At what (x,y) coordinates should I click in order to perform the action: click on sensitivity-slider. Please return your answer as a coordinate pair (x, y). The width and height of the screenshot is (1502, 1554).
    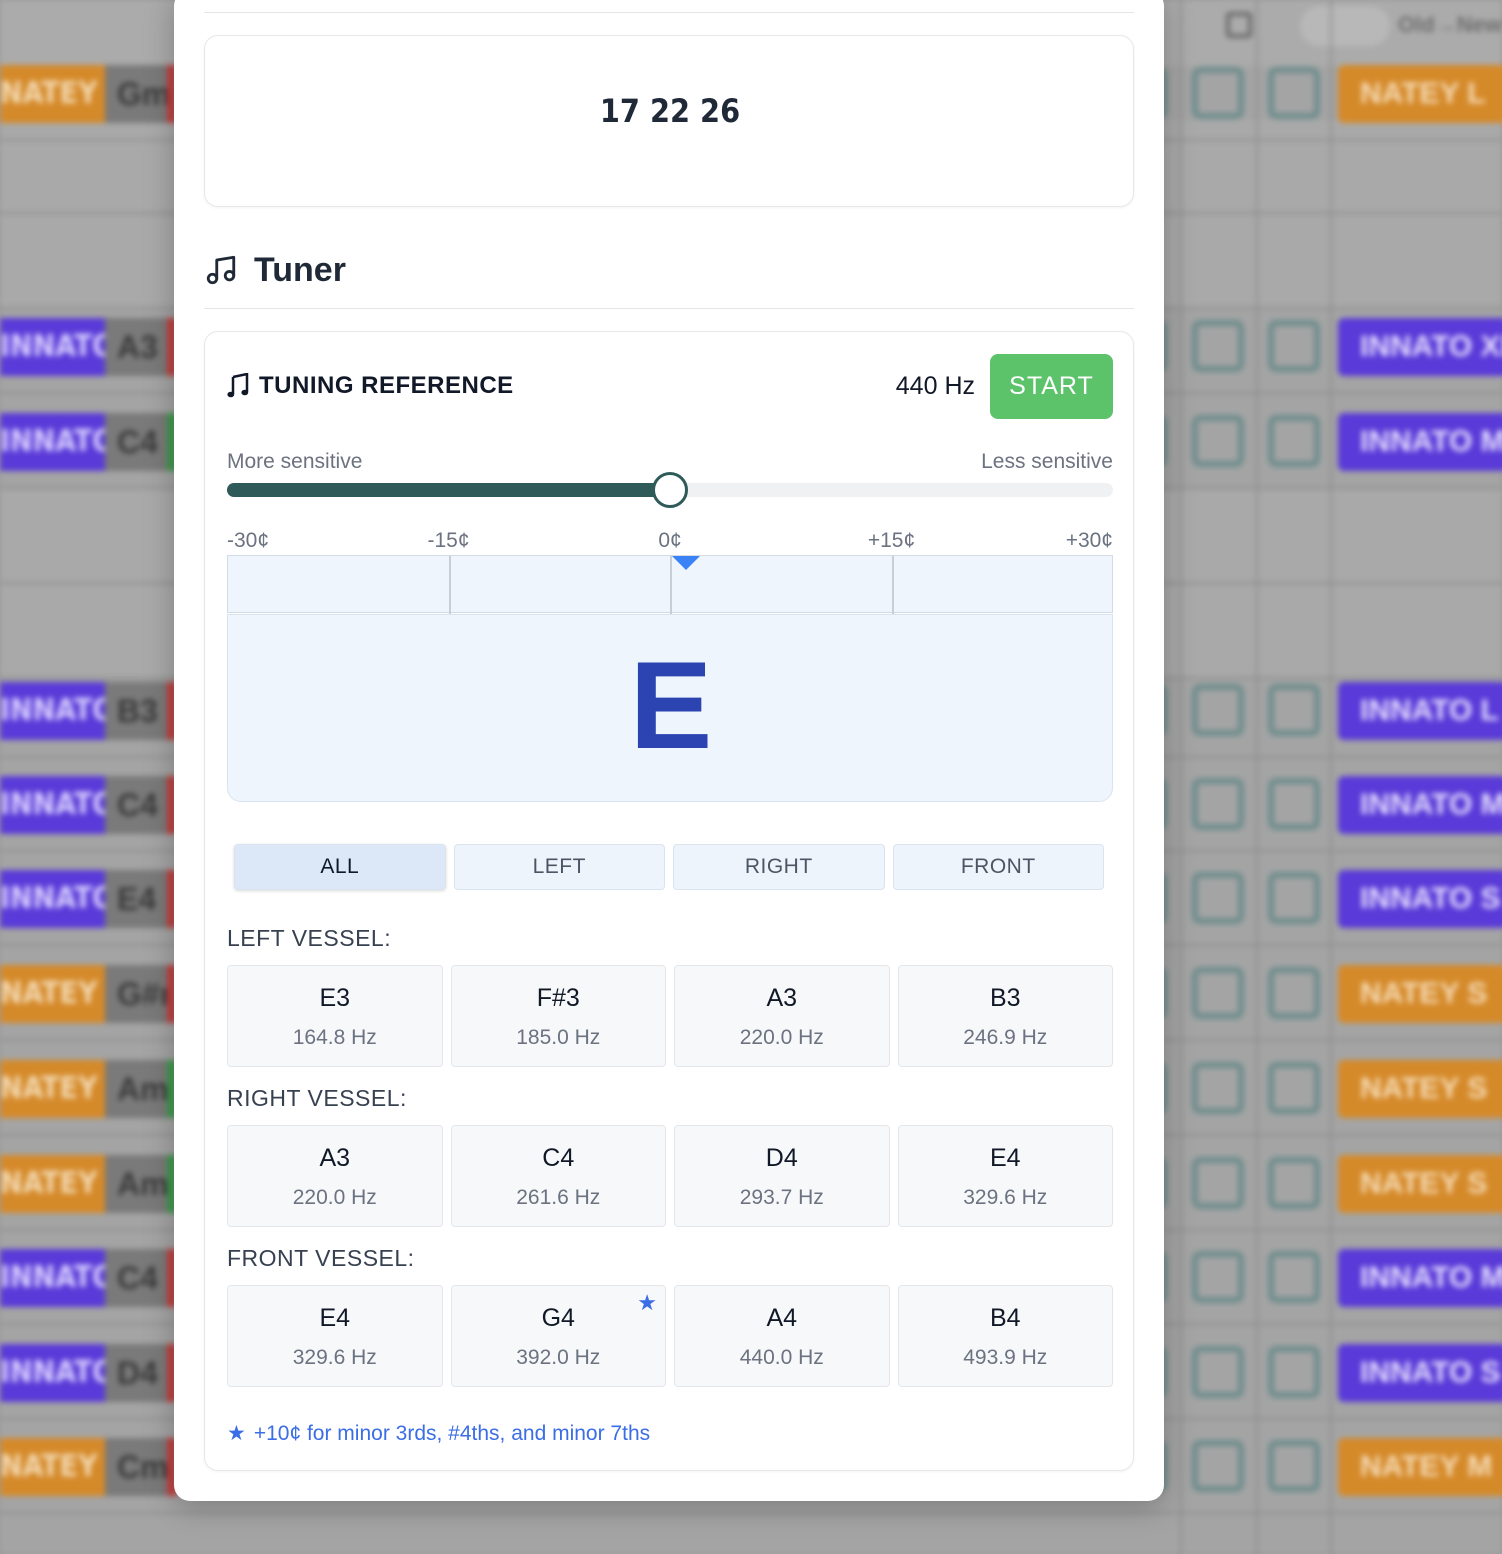
    Looking at the image, I should click on (670, 490).